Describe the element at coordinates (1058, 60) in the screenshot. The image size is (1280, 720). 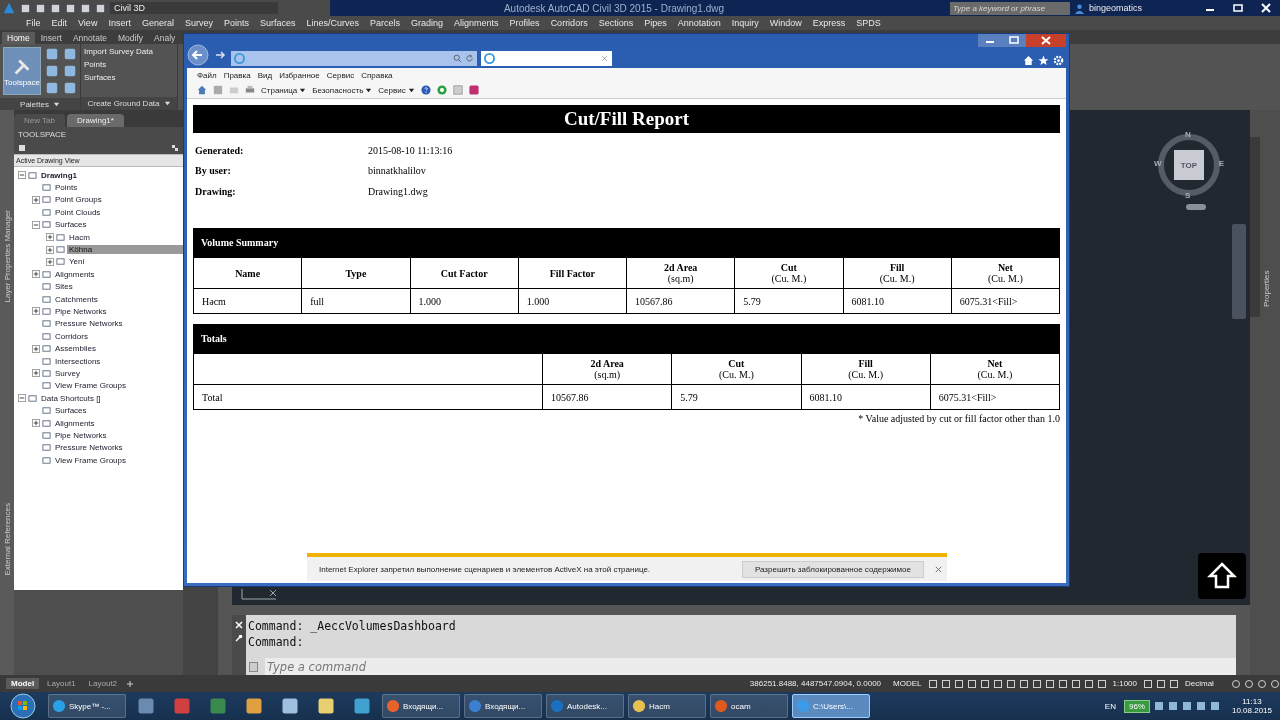
I see `settings-icon` at that location.